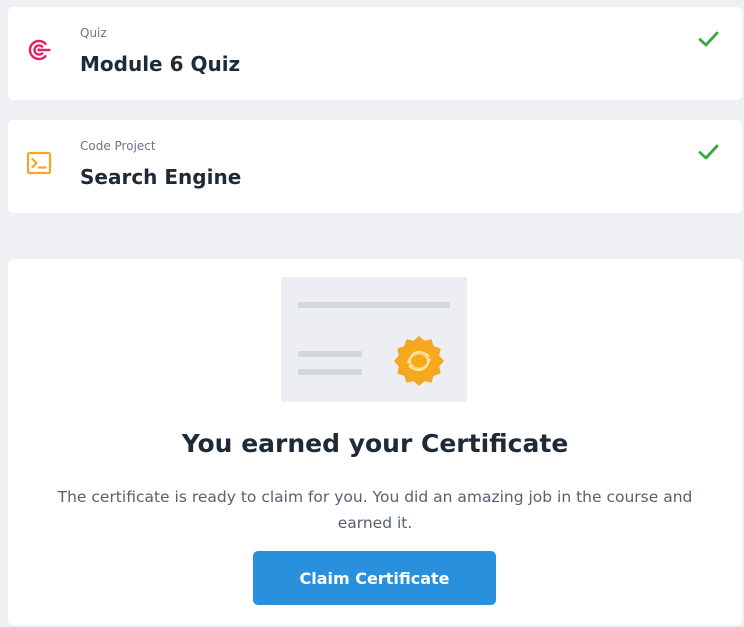  What do you see at coordinates (374, 339) in the screenshot?
I see `certificate-illustration` at bounding box center [374, 339].